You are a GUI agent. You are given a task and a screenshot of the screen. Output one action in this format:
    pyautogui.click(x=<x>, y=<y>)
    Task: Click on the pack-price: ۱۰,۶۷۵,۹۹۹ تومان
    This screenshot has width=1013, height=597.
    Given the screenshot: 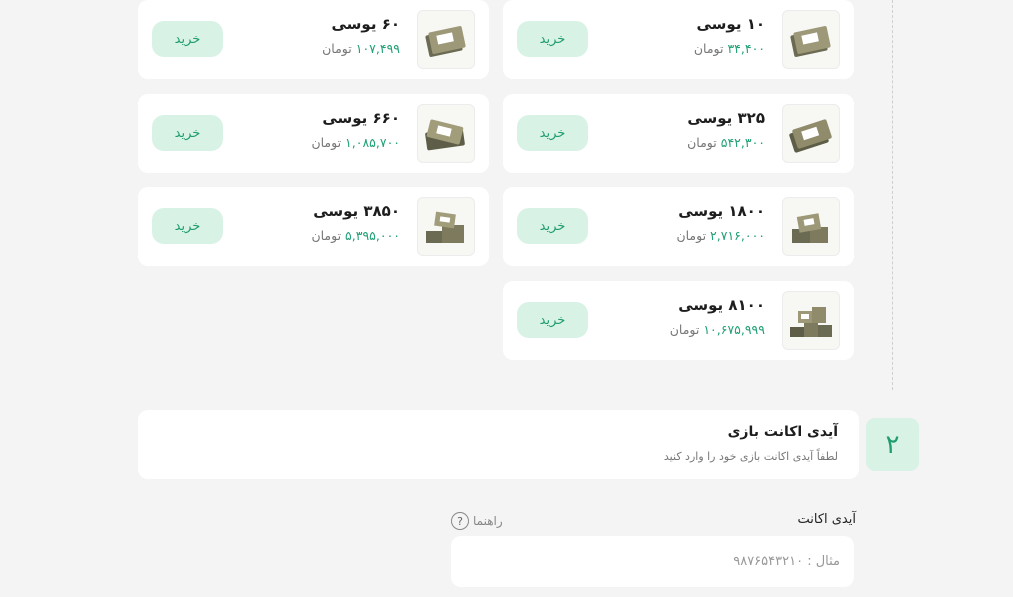 What is the action you would take?
    pyautogui.click(x=717, y=329)
    